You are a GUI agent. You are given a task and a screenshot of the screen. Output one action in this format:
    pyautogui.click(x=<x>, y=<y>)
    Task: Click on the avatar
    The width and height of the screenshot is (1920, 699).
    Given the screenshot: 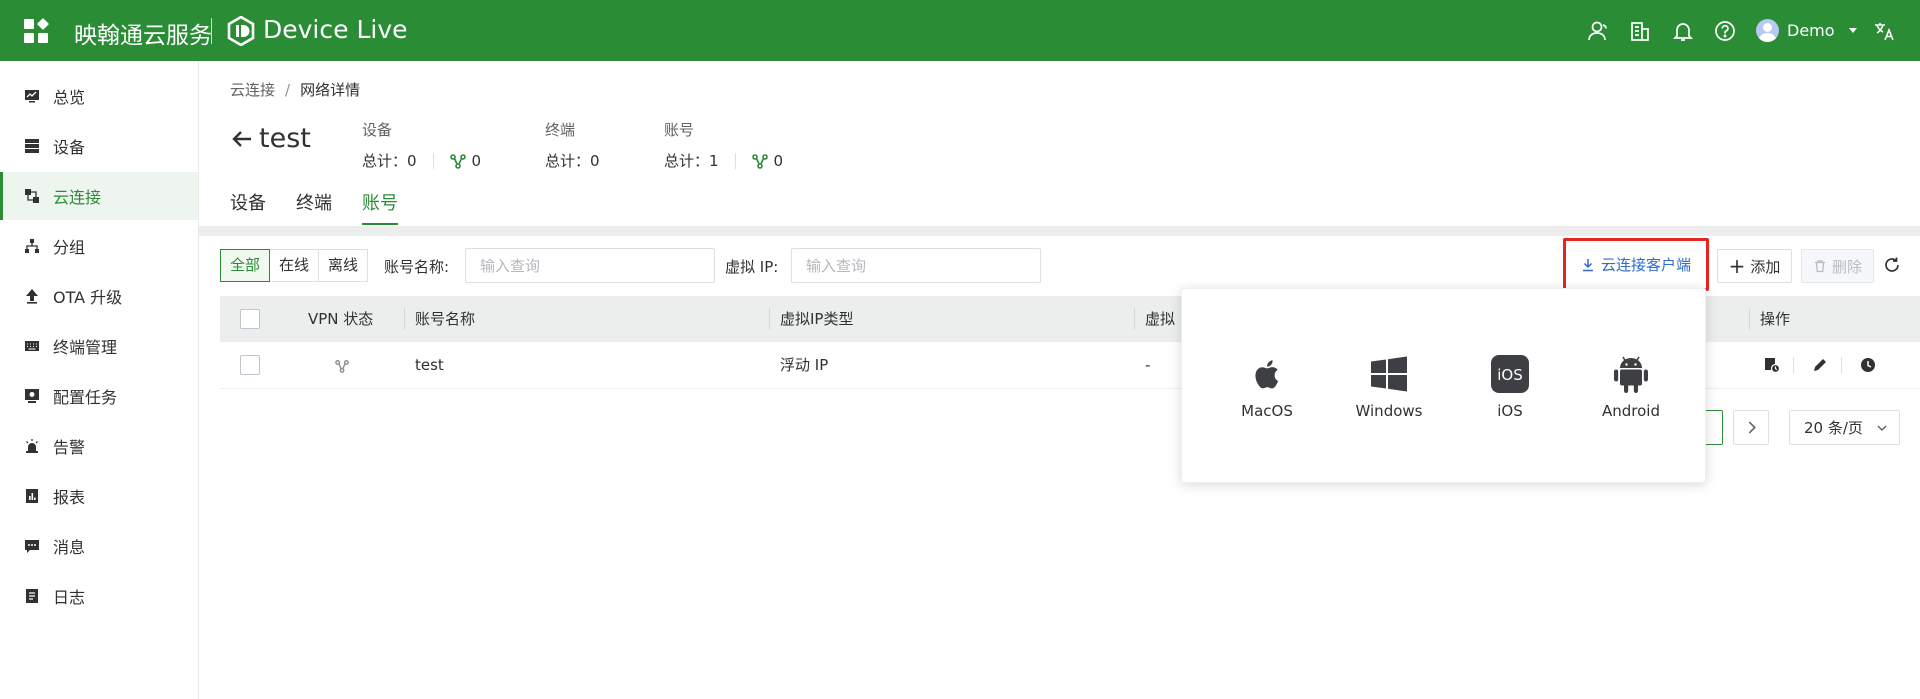 What is the action you would take?
    pyautogui.click(x=1767, y=30)
    